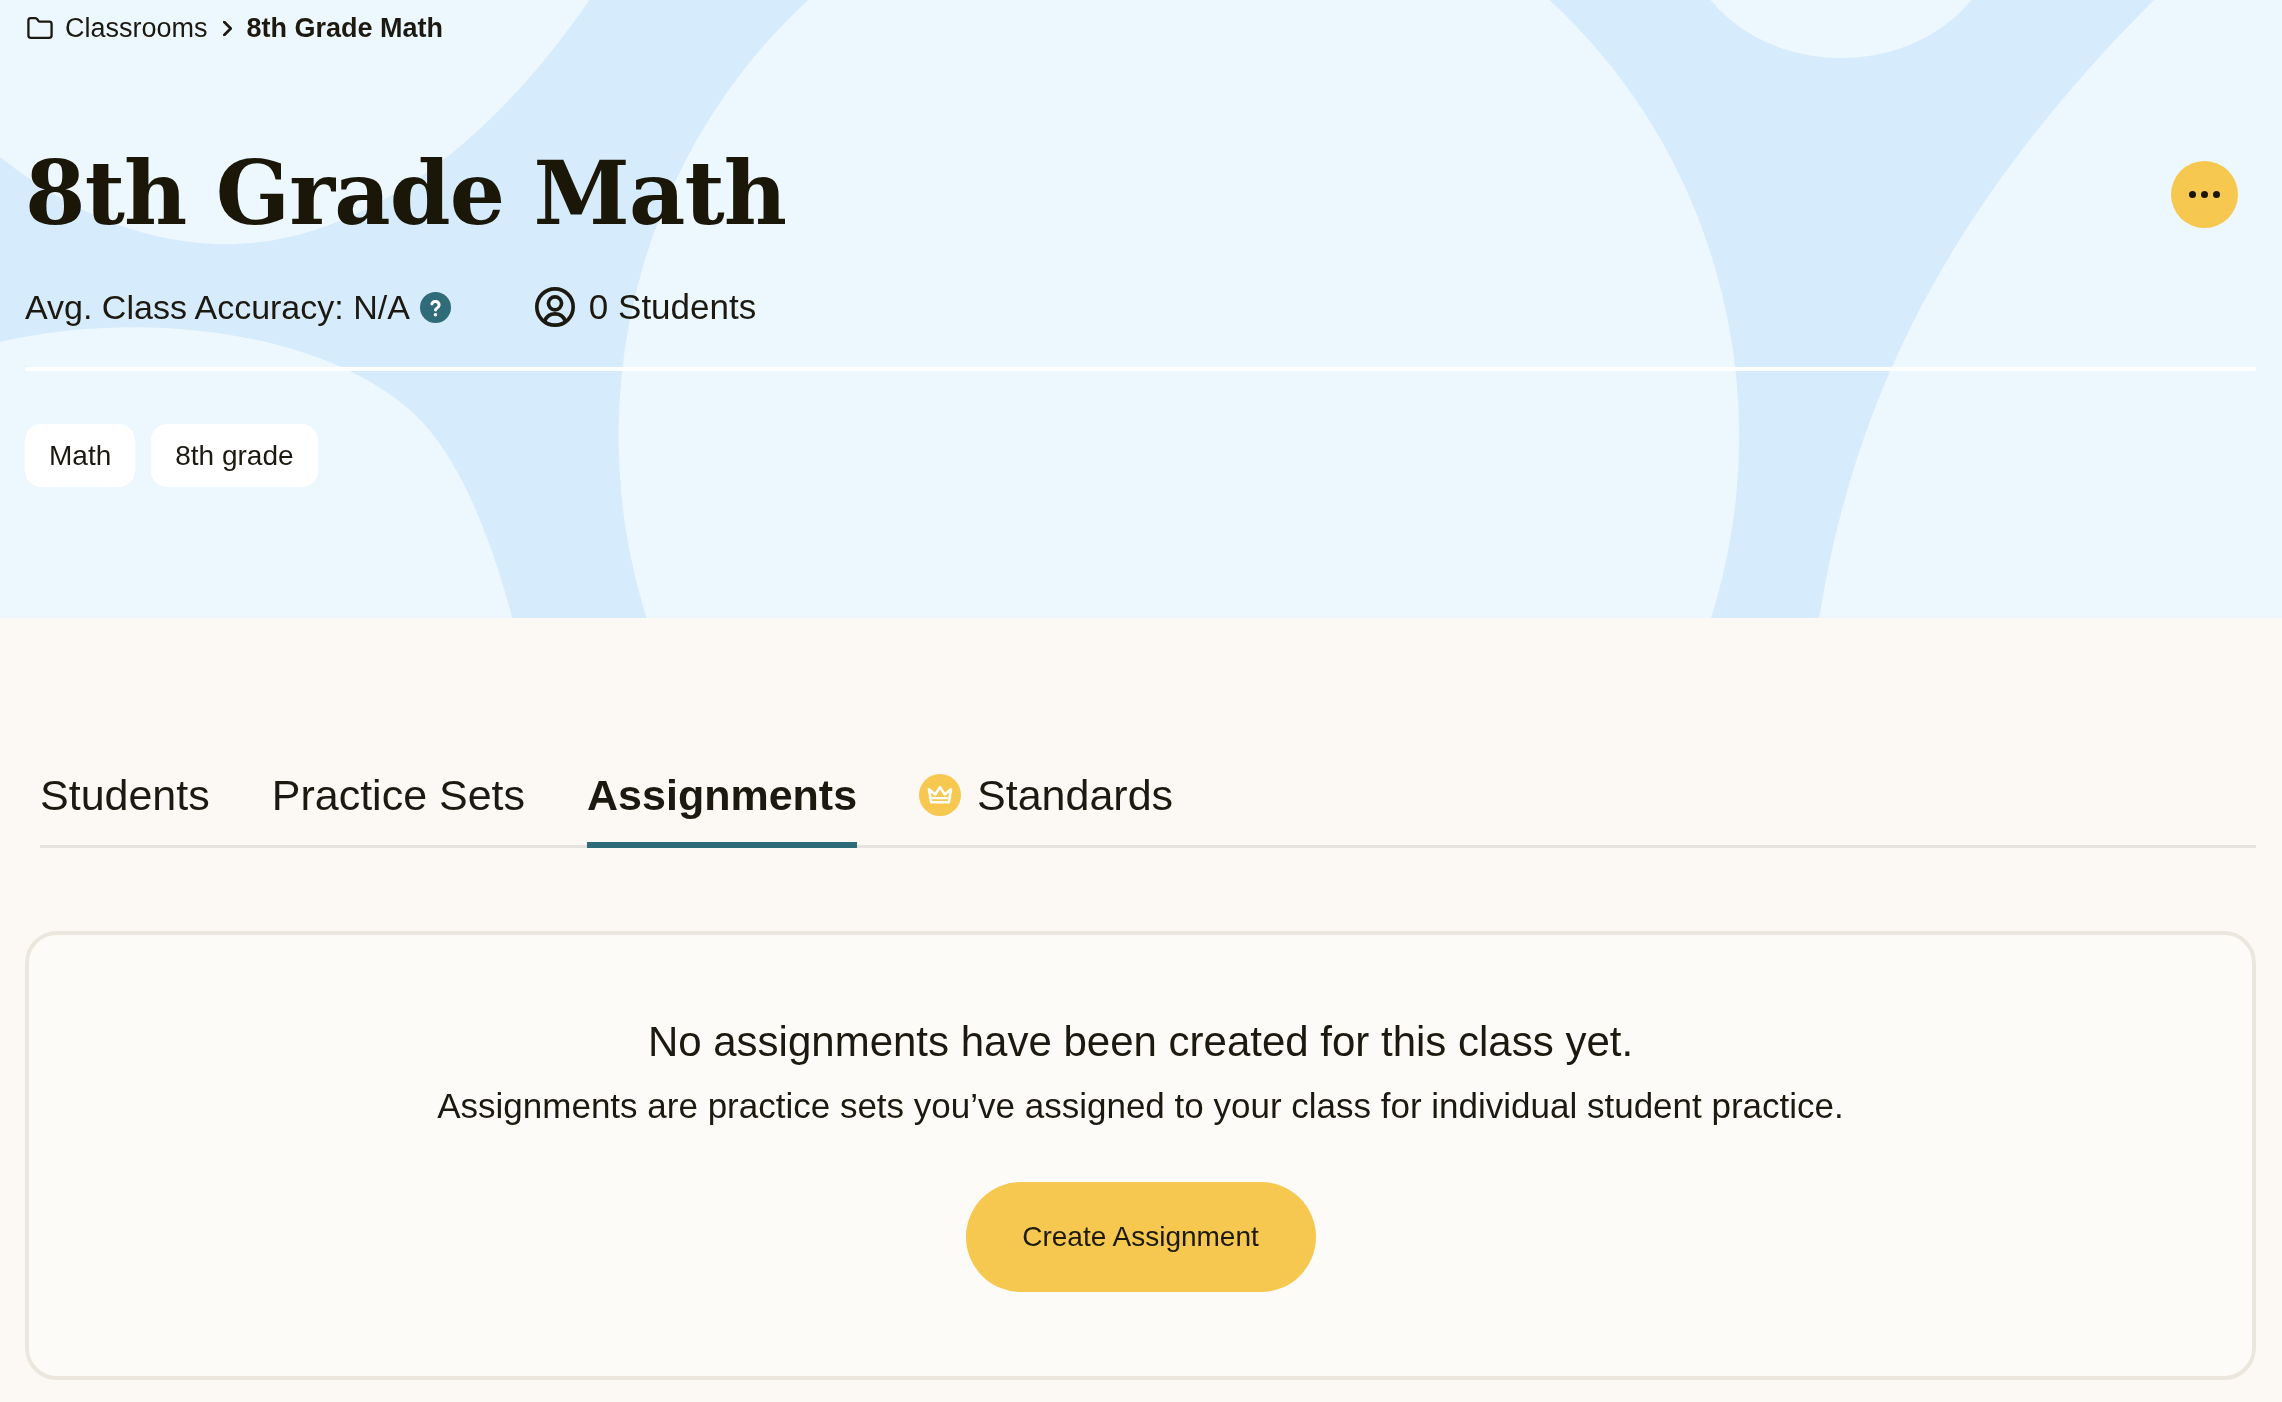 This screenshot has height=1402, width=2282. Describe the element at coordinates (435, 307) in the screenshot. I see `help-icon` at that location.